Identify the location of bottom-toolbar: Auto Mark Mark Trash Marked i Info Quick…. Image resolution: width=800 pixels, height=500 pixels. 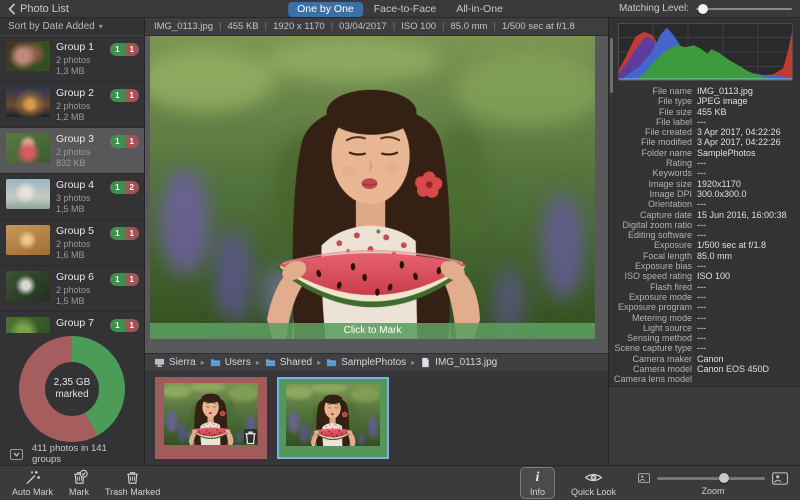
(400, 482).